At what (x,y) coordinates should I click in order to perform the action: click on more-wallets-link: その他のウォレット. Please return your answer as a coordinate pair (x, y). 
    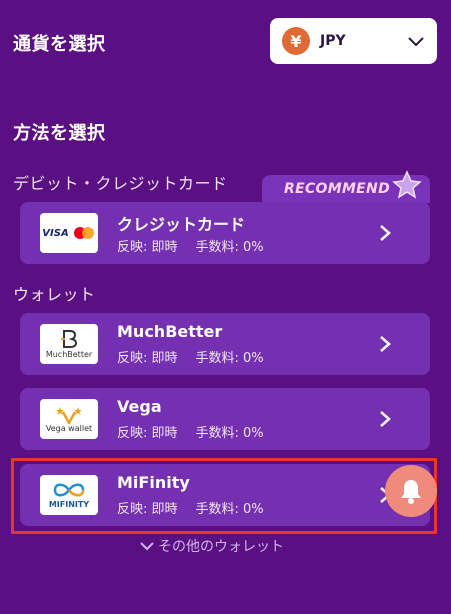
    Looking at the image, I should click on (212, 546).